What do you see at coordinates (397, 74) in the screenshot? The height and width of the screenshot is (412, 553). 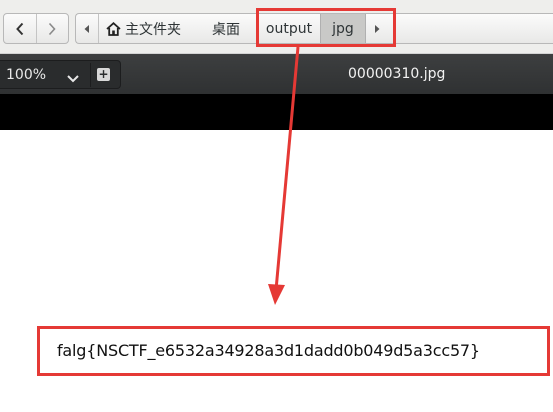 I see `image-file-title: 00000310.jpg` at bounding box center [397, 74].